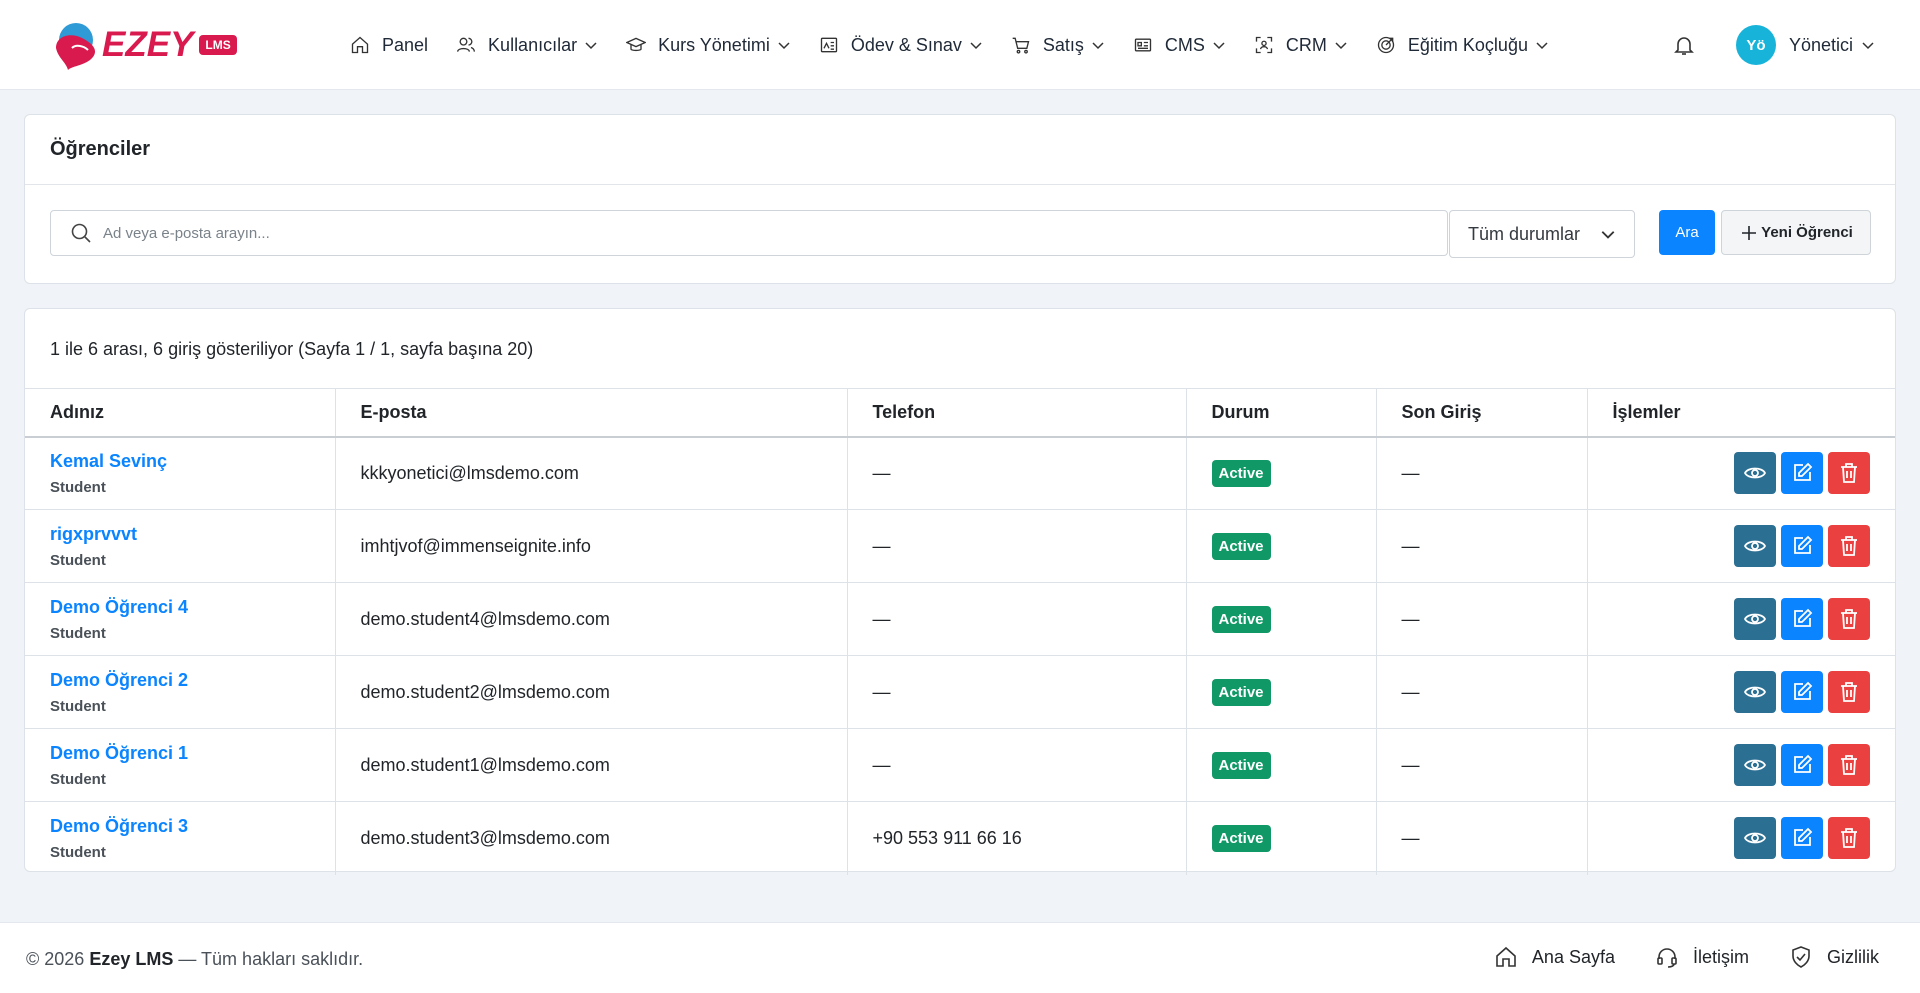  Describe the element at coordinates (1702, 957) in the screenshot. I see `footer-link-contact: İletişim` at that location.